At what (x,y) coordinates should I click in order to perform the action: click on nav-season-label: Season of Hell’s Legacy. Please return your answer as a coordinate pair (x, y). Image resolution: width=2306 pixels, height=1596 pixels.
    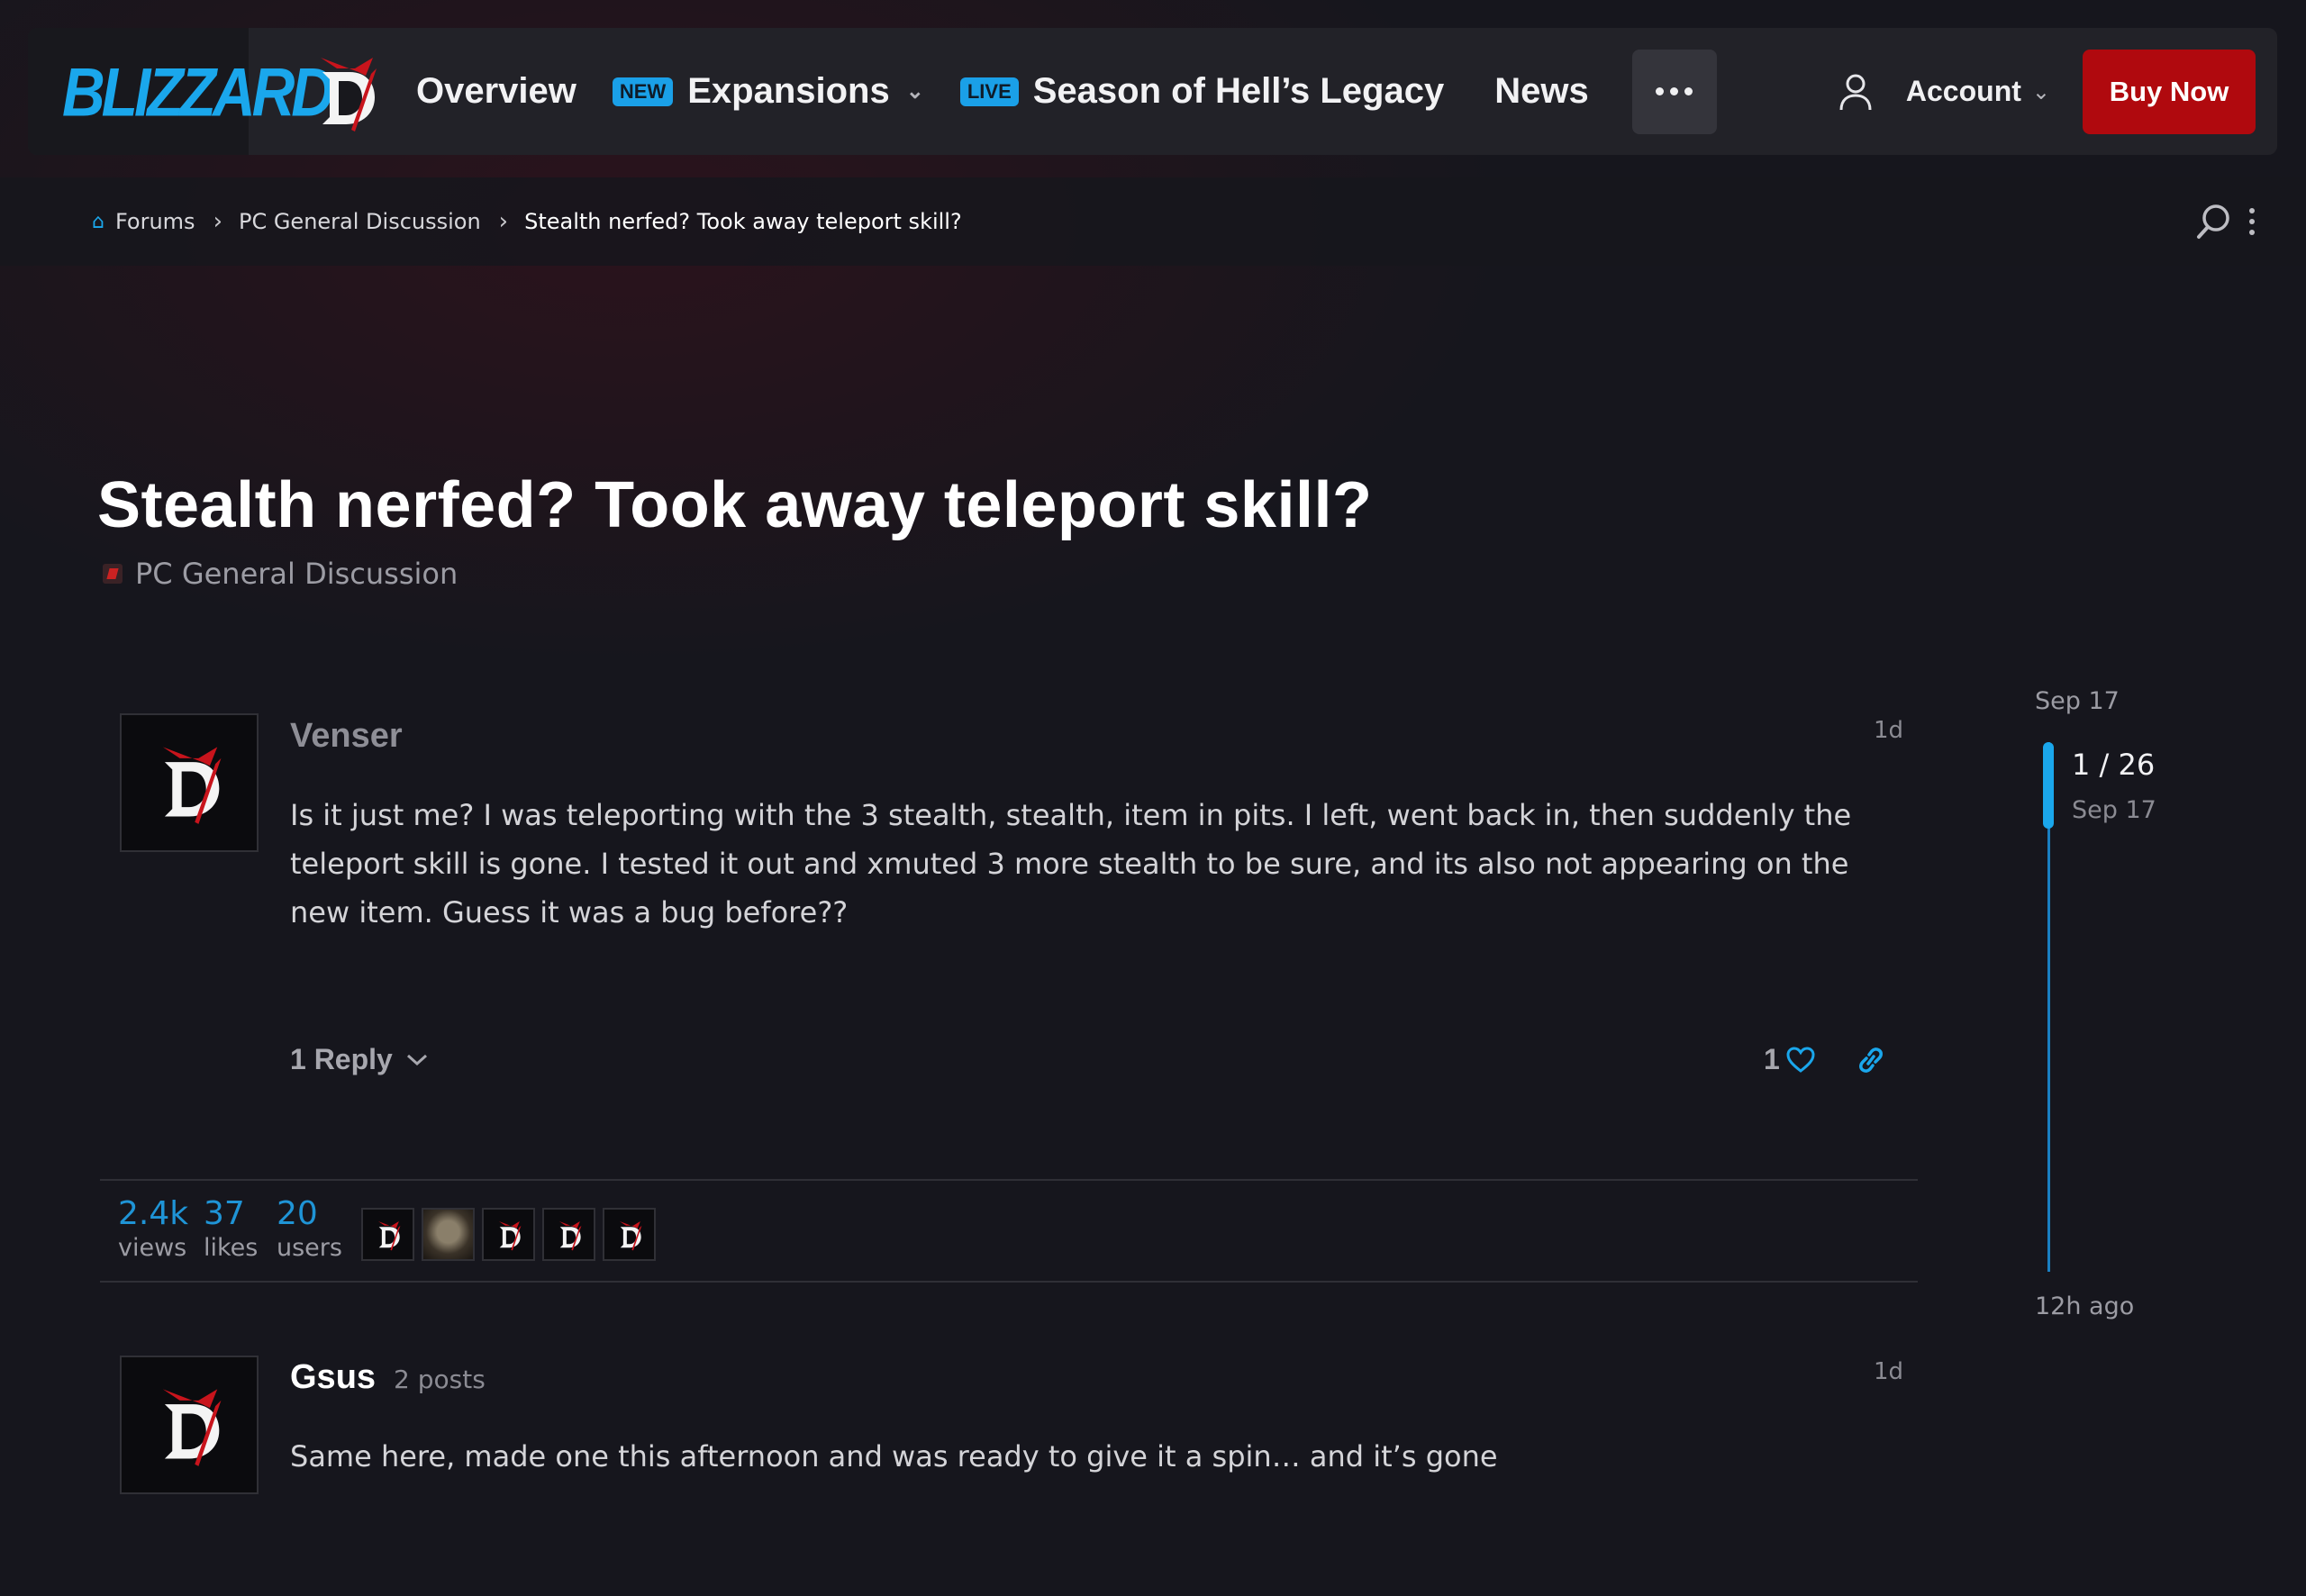
    Looking at the image, I should click on (1238, 91).